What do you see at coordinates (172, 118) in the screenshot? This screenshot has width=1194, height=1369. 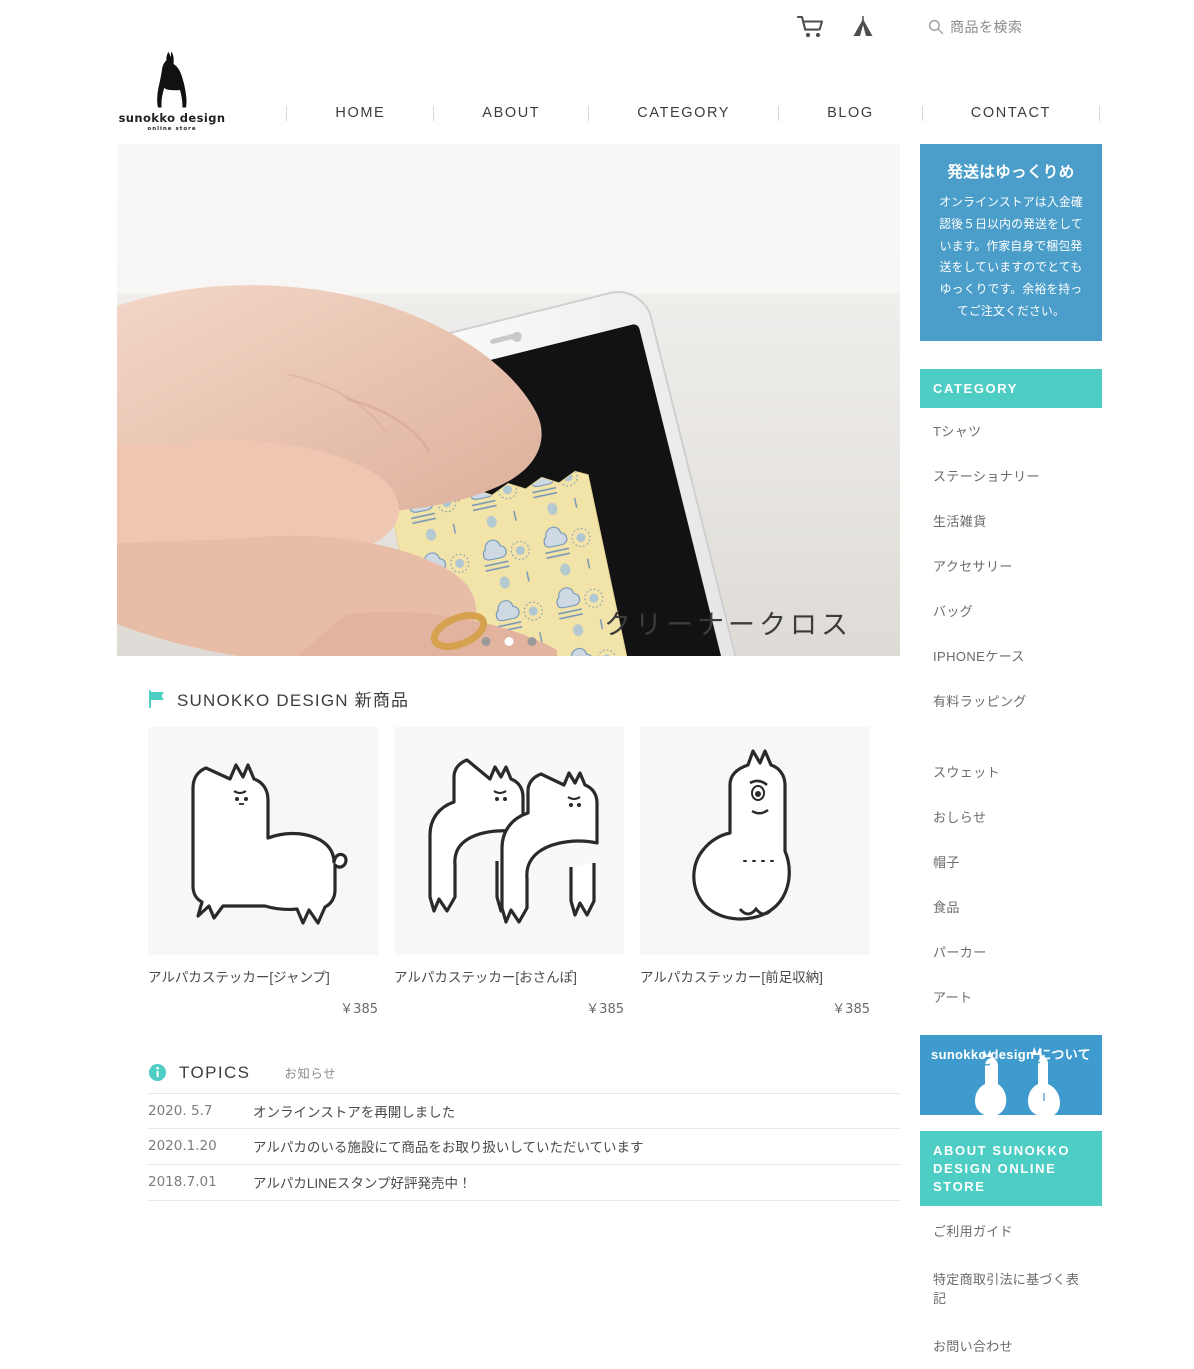 I see `logo-name: sunokko design` at bounding box center [172, 118].